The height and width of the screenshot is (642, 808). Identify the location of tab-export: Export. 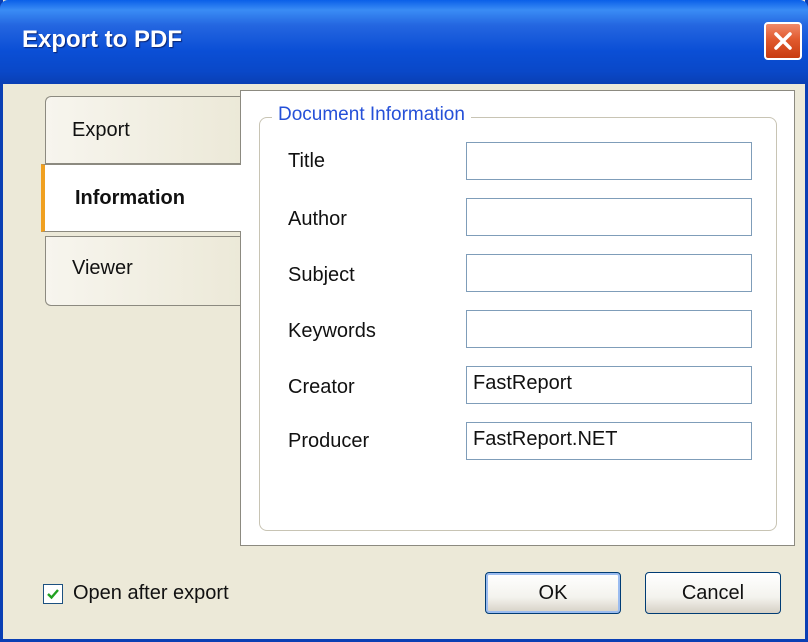
(143, 130).